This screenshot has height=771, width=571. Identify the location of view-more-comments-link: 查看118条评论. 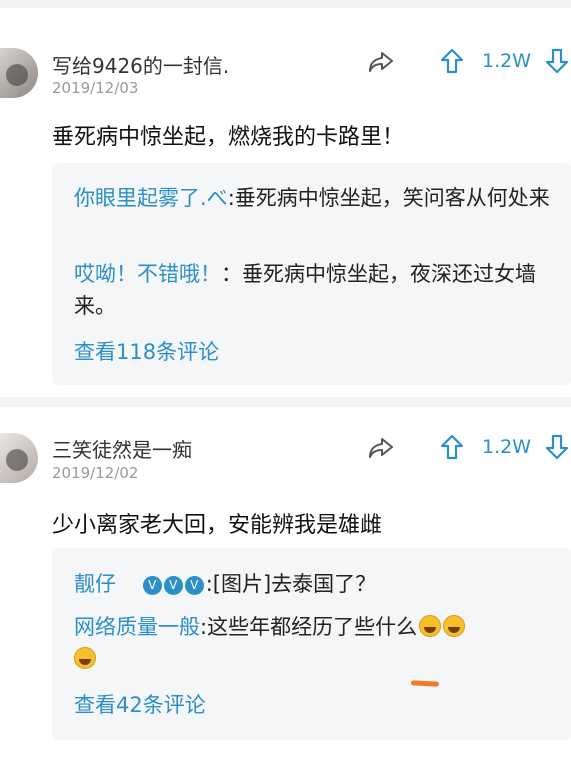
(146, 351).